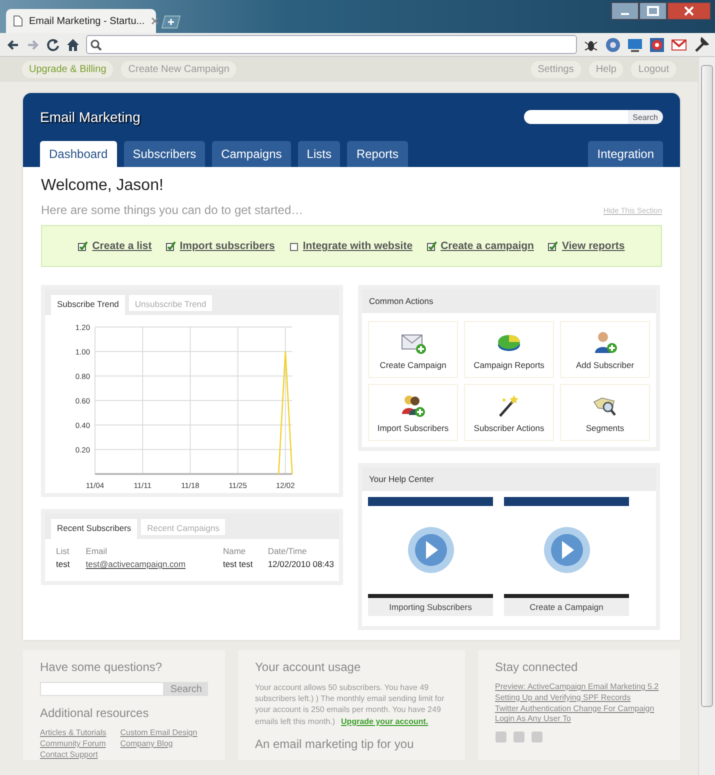  I want to click on usage-text: Your account allows 50 subscribers. You have 49 subscribers left.) ) The monthly email sending limit for your account is 250 emails per month. You have 249 emails left this month.) Upgrade your account., so click(350, 705).